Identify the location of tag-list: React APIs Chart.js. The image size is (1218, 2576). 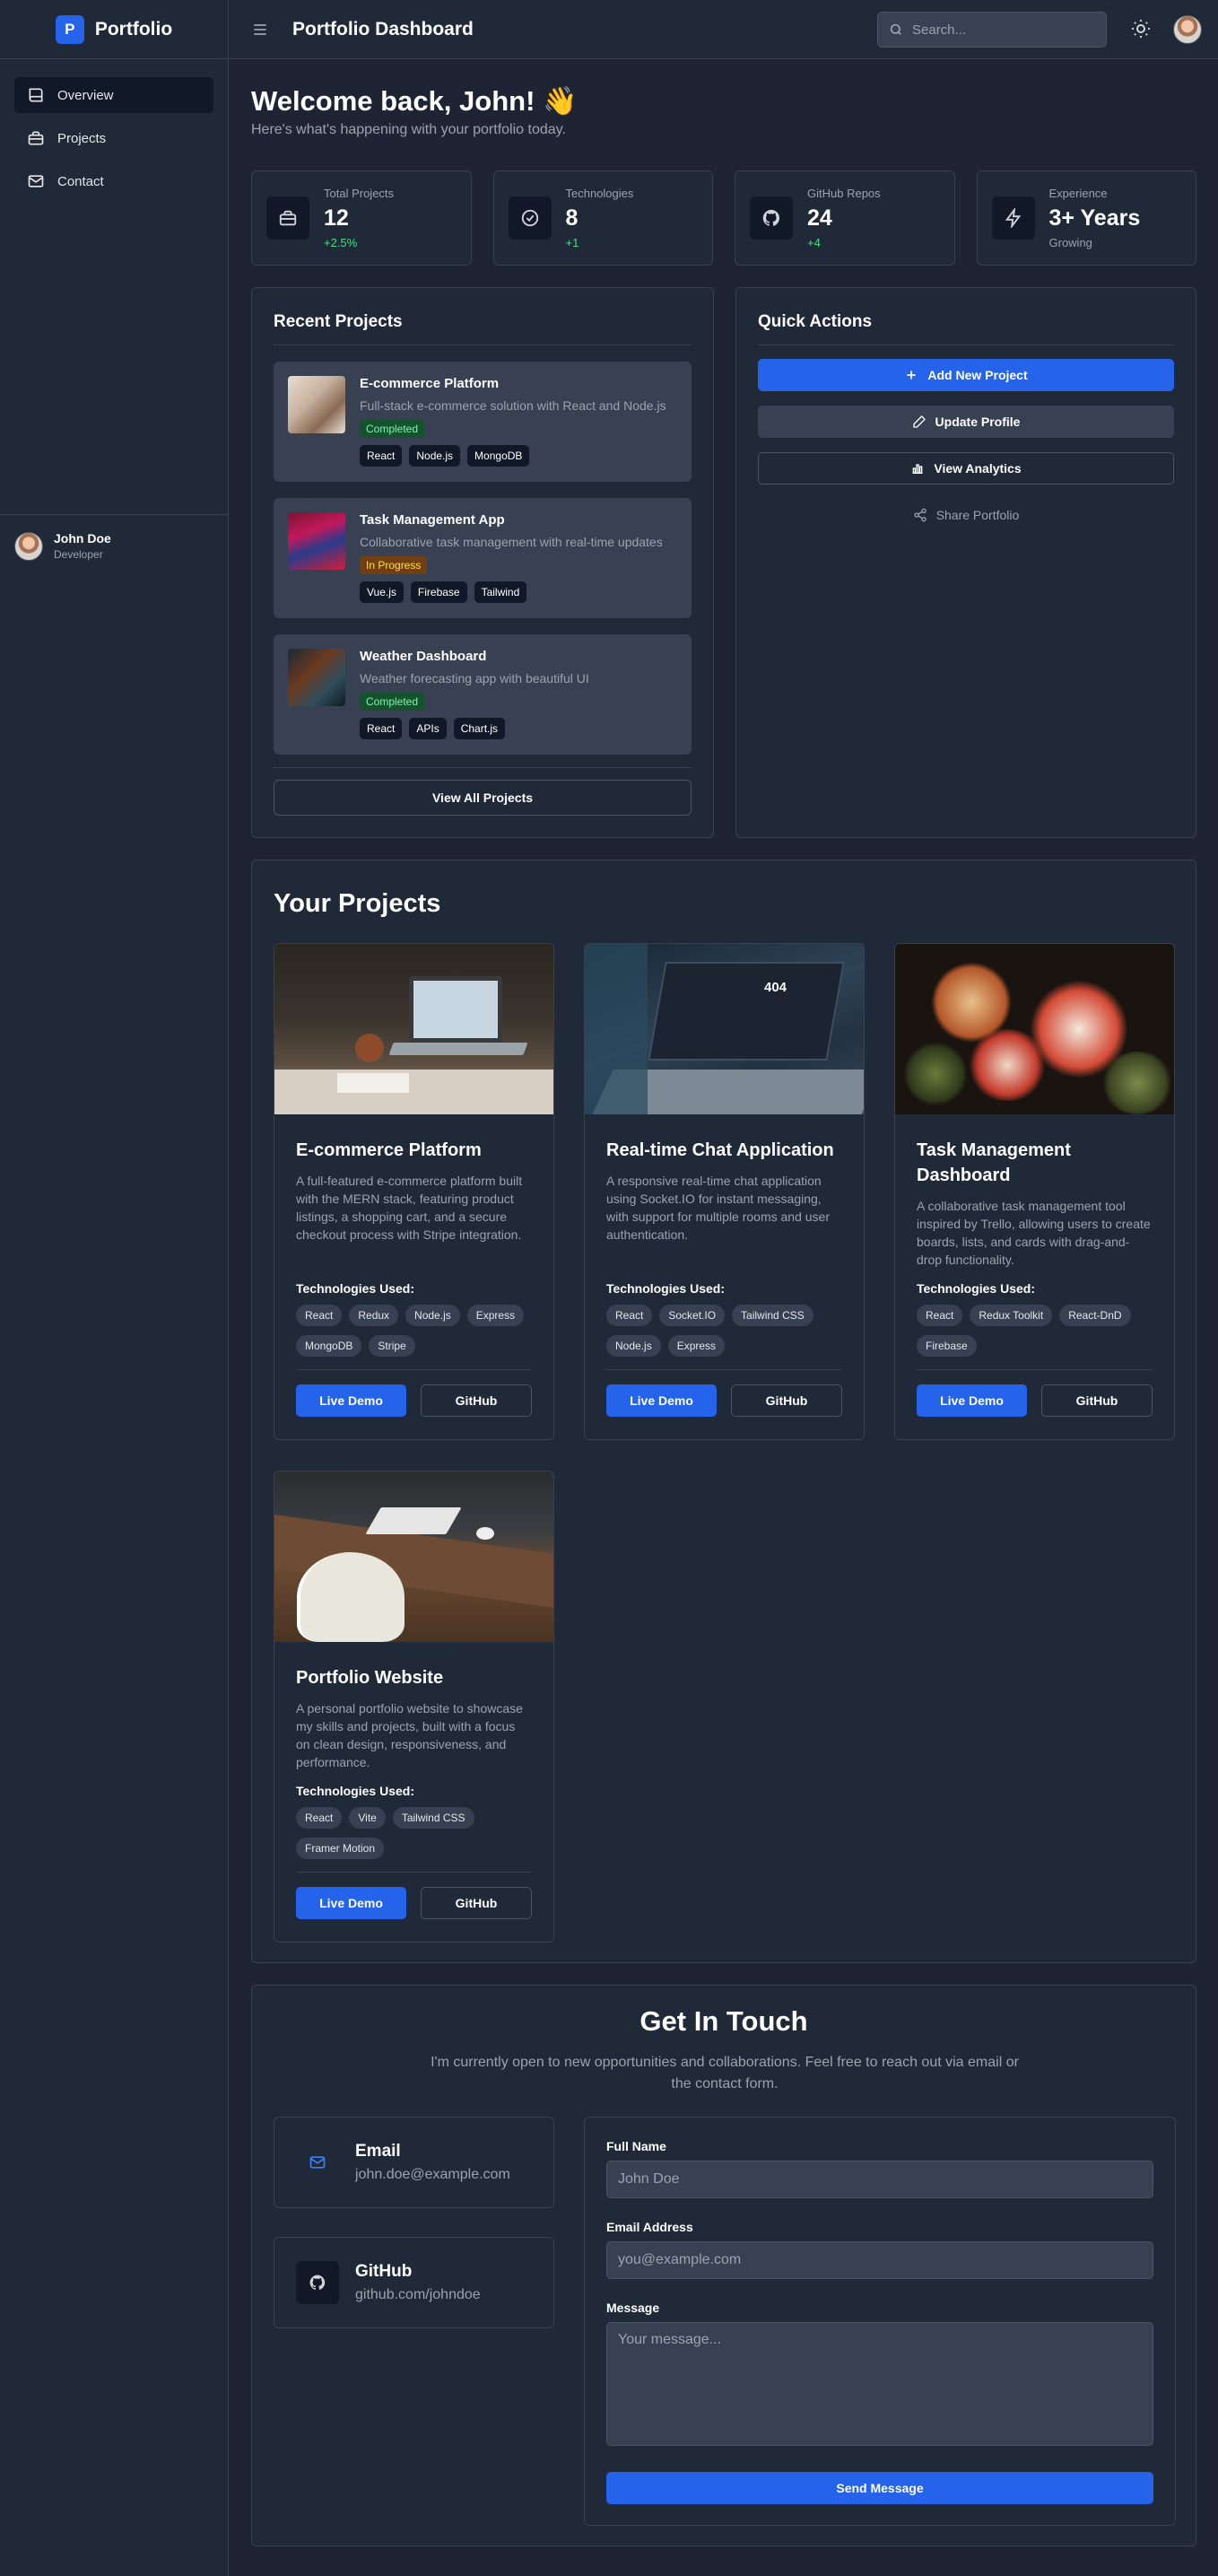
(475, 728).